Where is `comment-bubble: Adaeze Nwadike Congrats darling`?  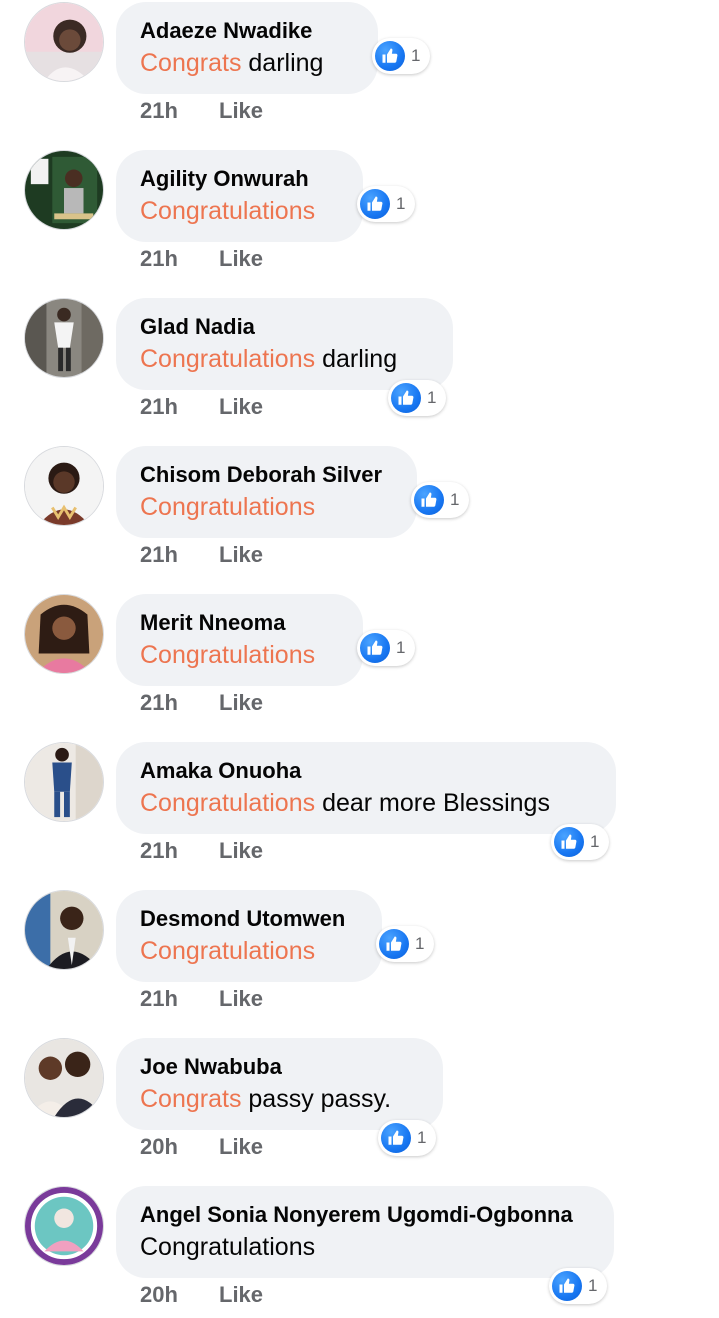
comment-bubble: Adaeze Nwadike Congrats darling is located at coordinates (247, 48).